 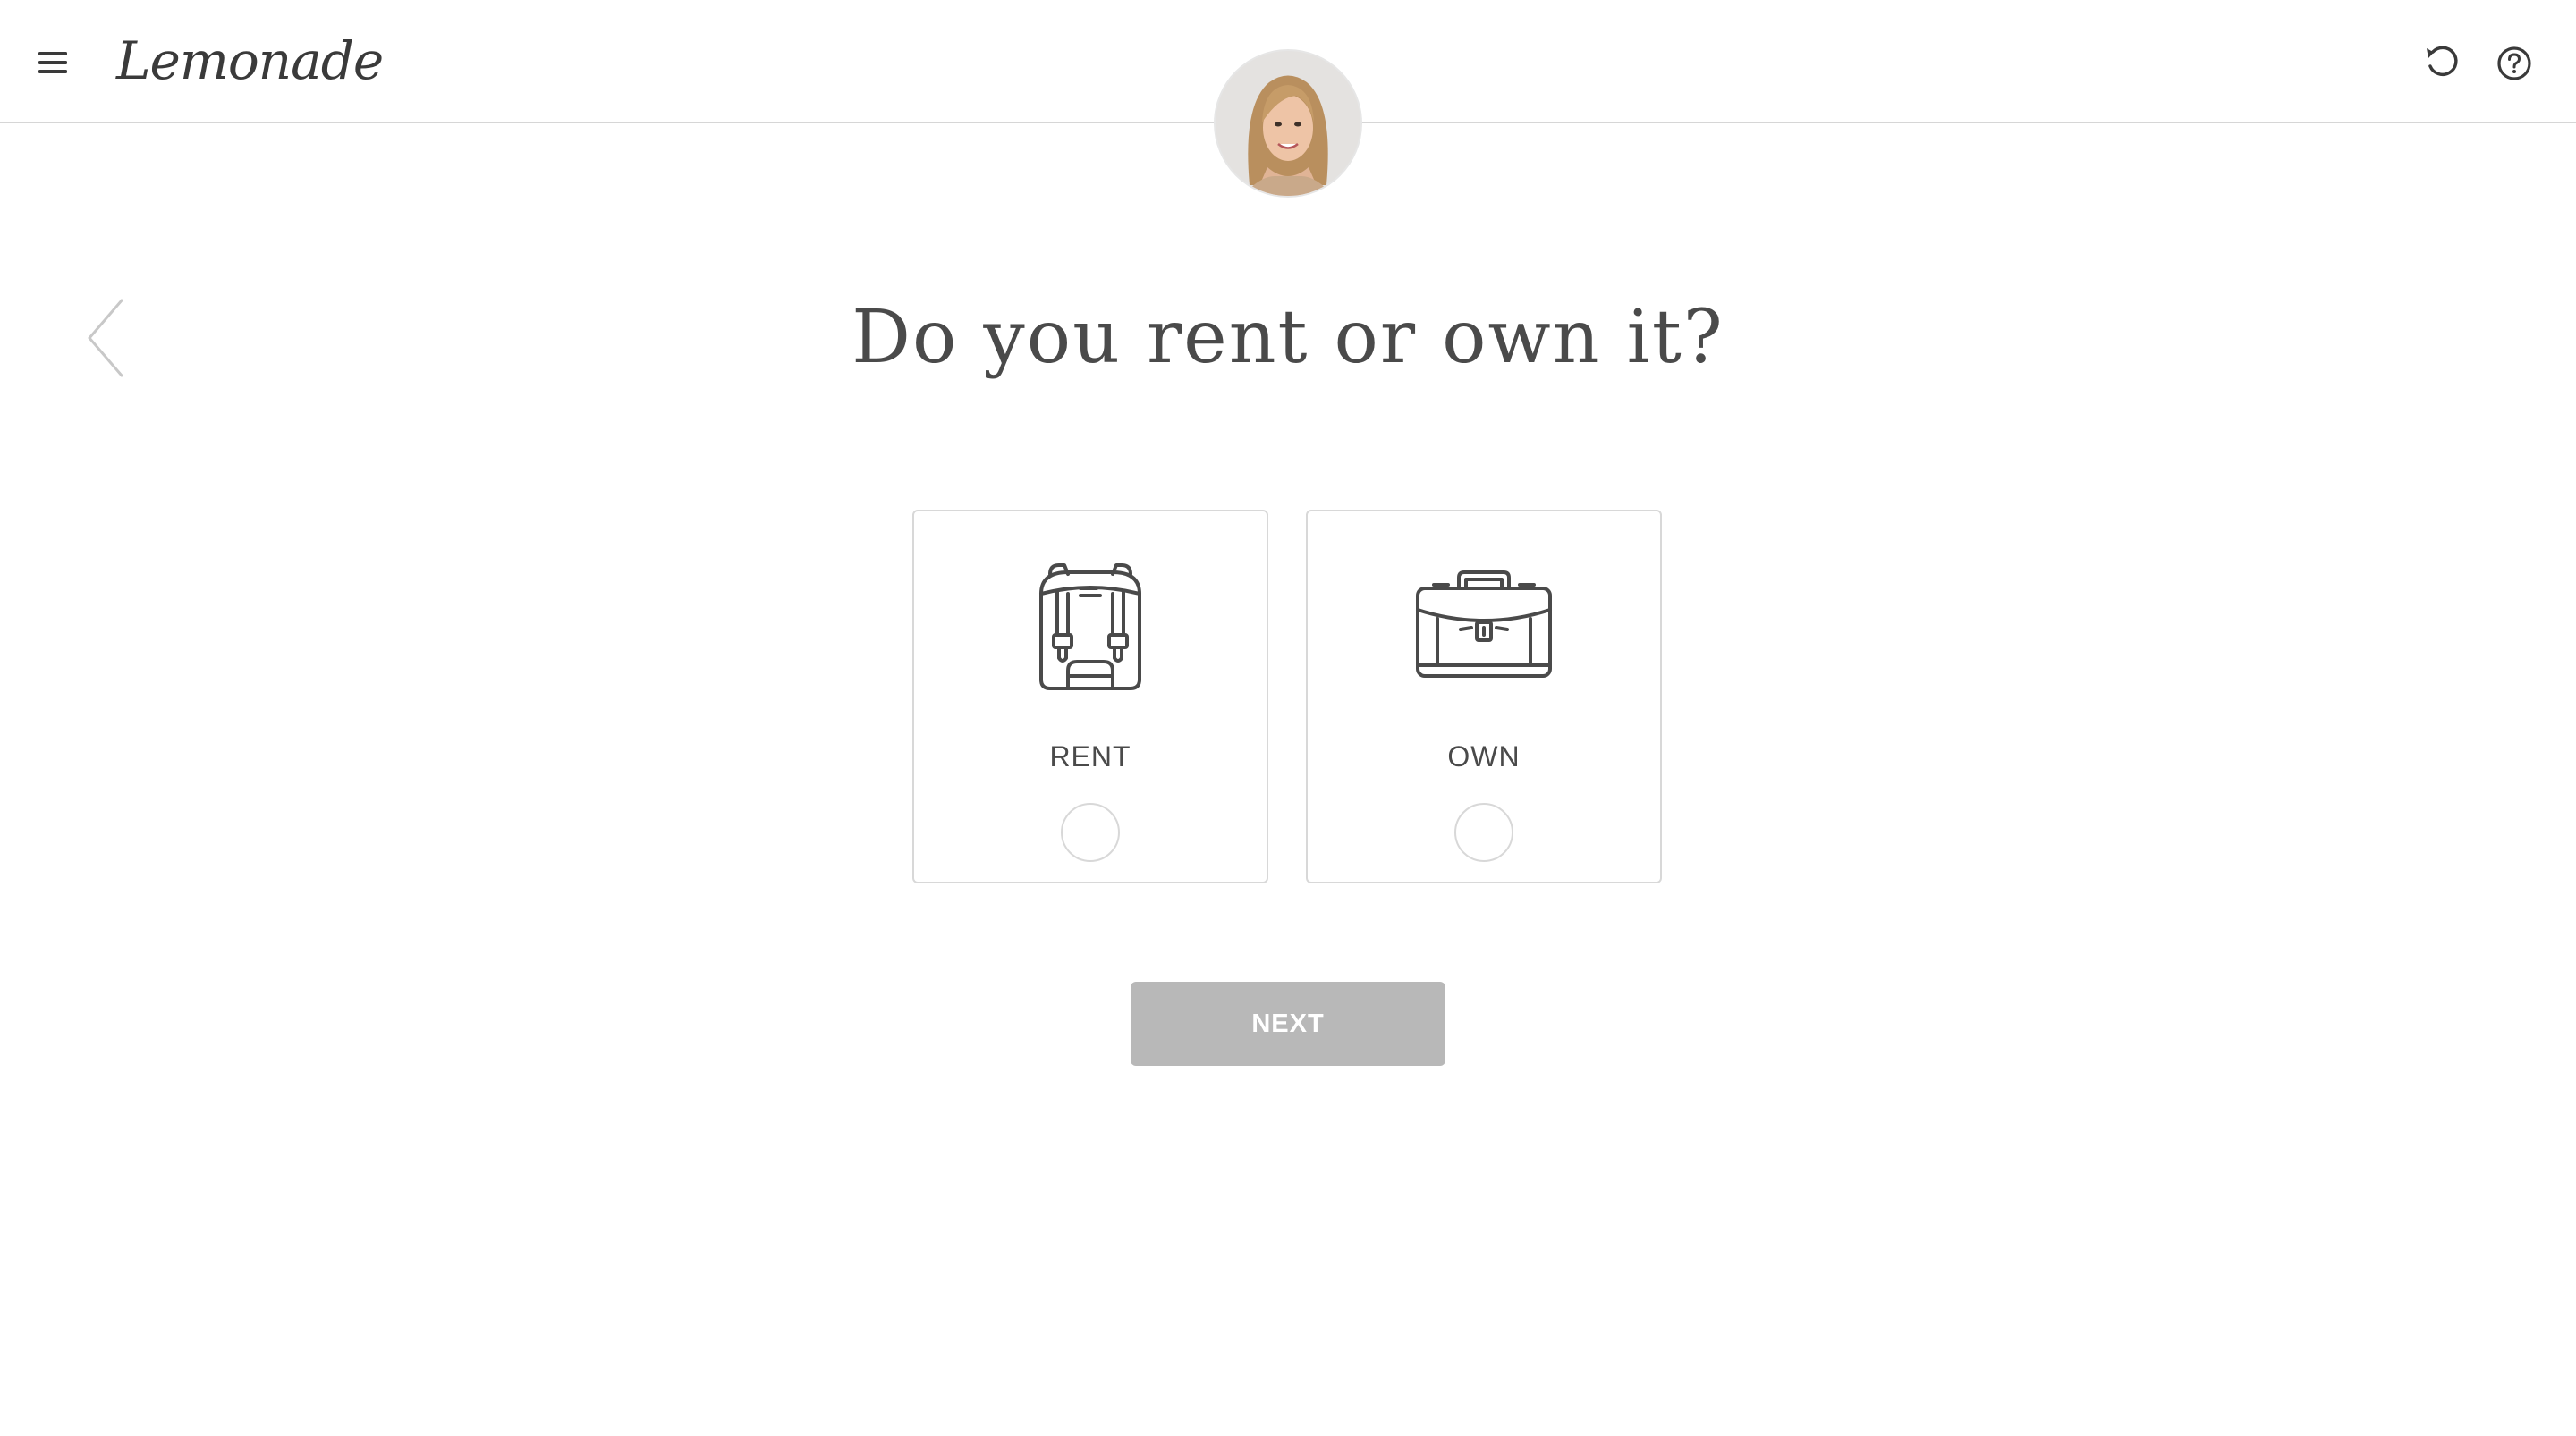 What do you see at coordinates (1483, 832) in the screenshot?
I see `radio-own` at bounding box center [1483, 832].